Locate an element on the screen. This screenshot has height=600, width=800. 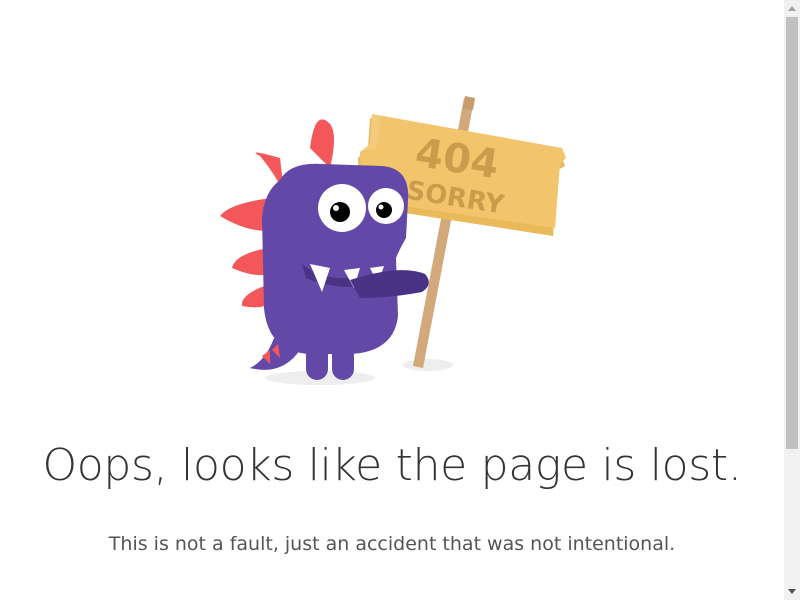
error-headline: Oops, looks like the page is lost. is located at coordinates (392, 465).